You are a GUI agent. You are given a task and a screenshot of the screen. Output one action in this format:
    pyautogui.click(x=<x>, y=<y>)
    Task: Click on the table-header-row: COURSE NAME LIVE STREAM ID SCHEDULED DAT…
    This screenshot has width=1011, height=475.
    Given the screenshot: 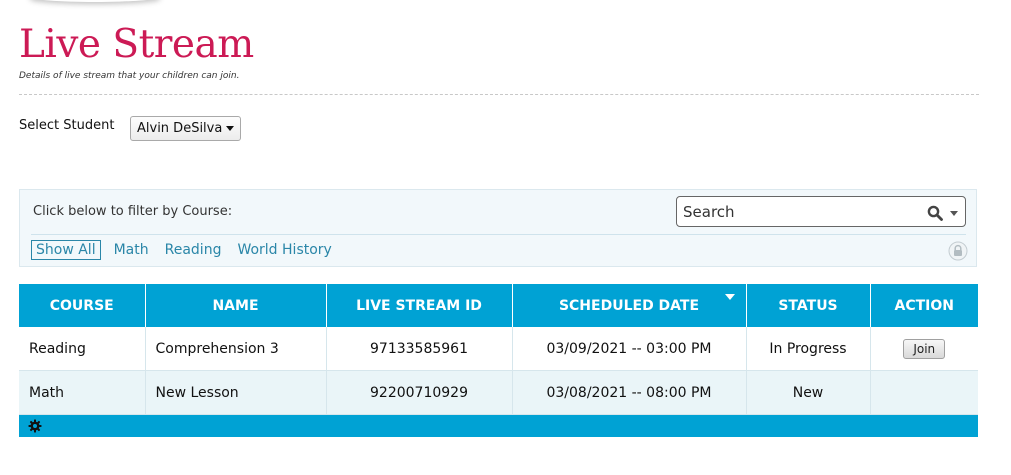 What is the action you would take?
    pyautogui.click(x=498, y=305)
    